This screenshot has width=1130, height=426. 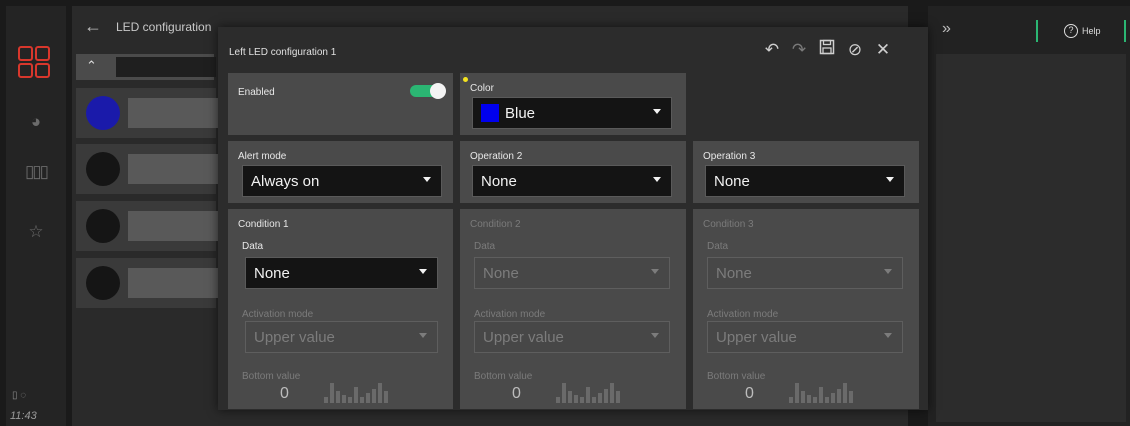 What do you see at coordinates (23, 416) in the screenshot?
I see `clock: 11:43` at bounding box center [23, 416].